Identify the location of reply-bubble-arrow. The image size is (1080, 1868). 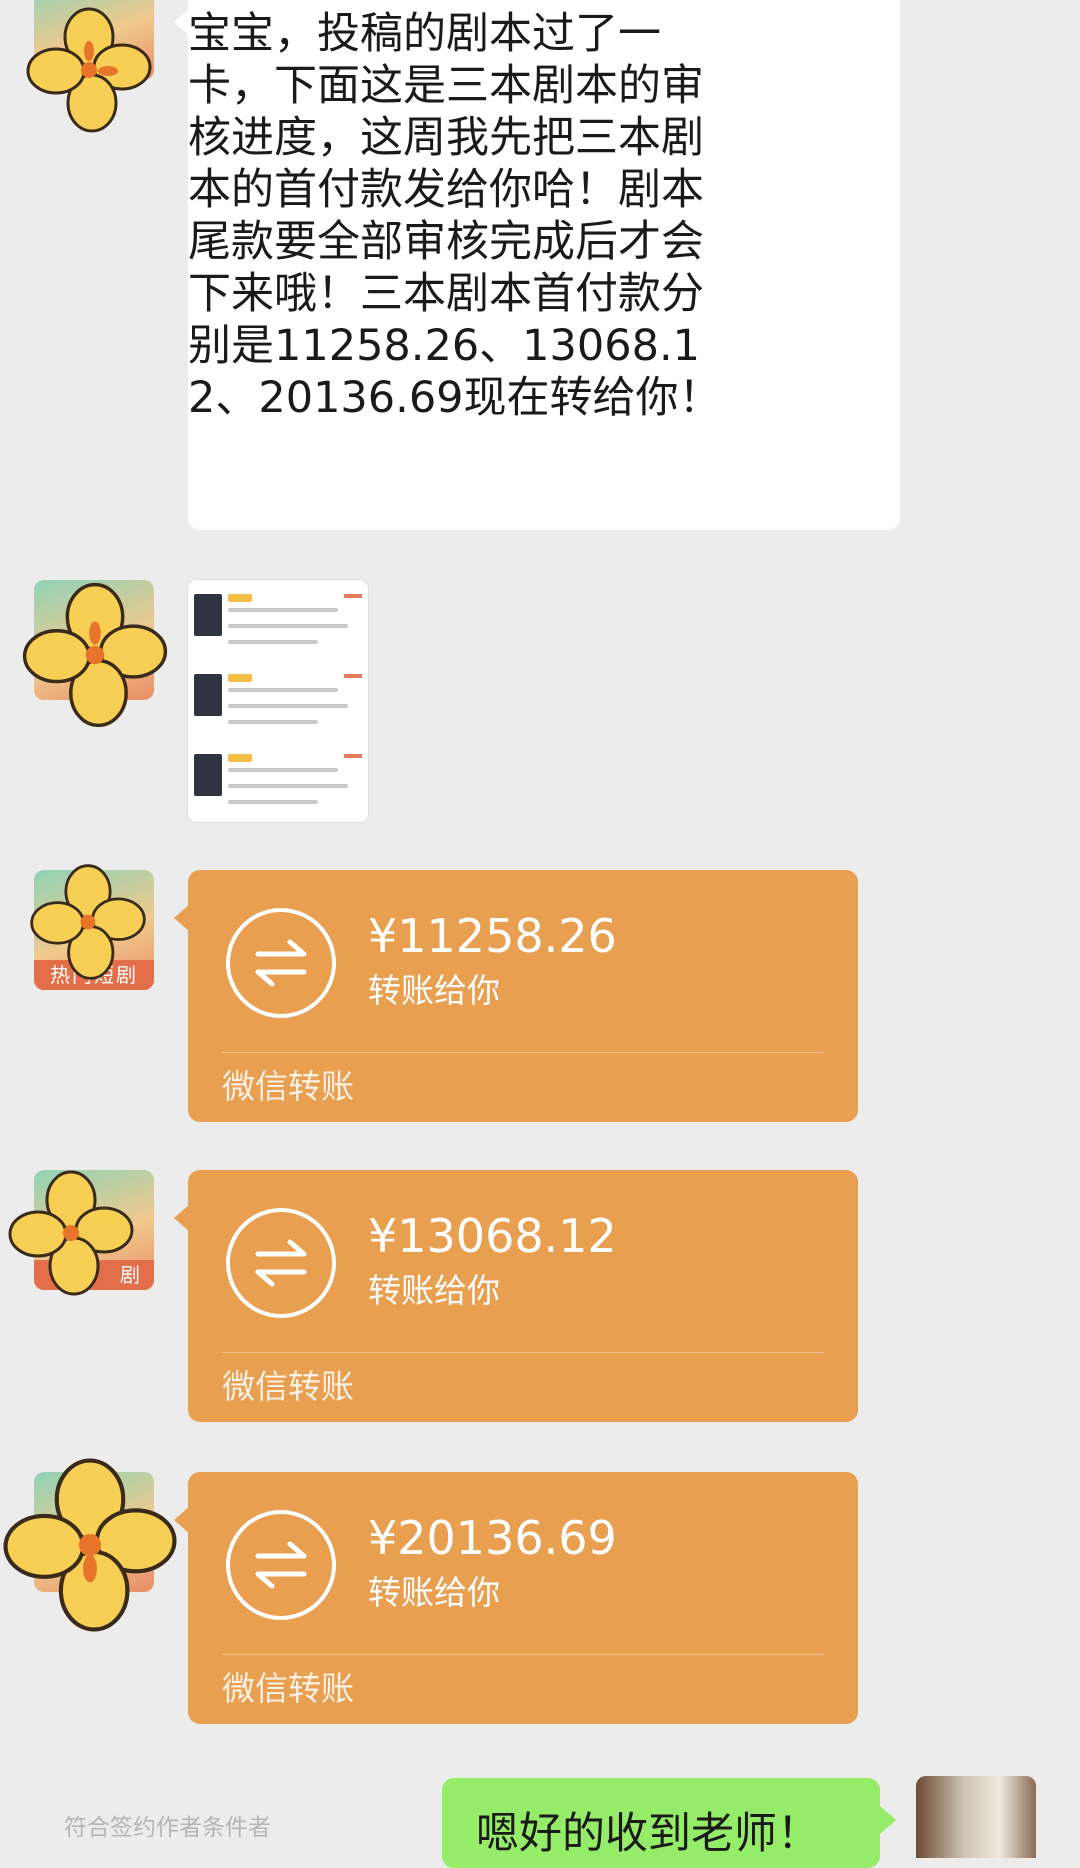
(888, 1820).